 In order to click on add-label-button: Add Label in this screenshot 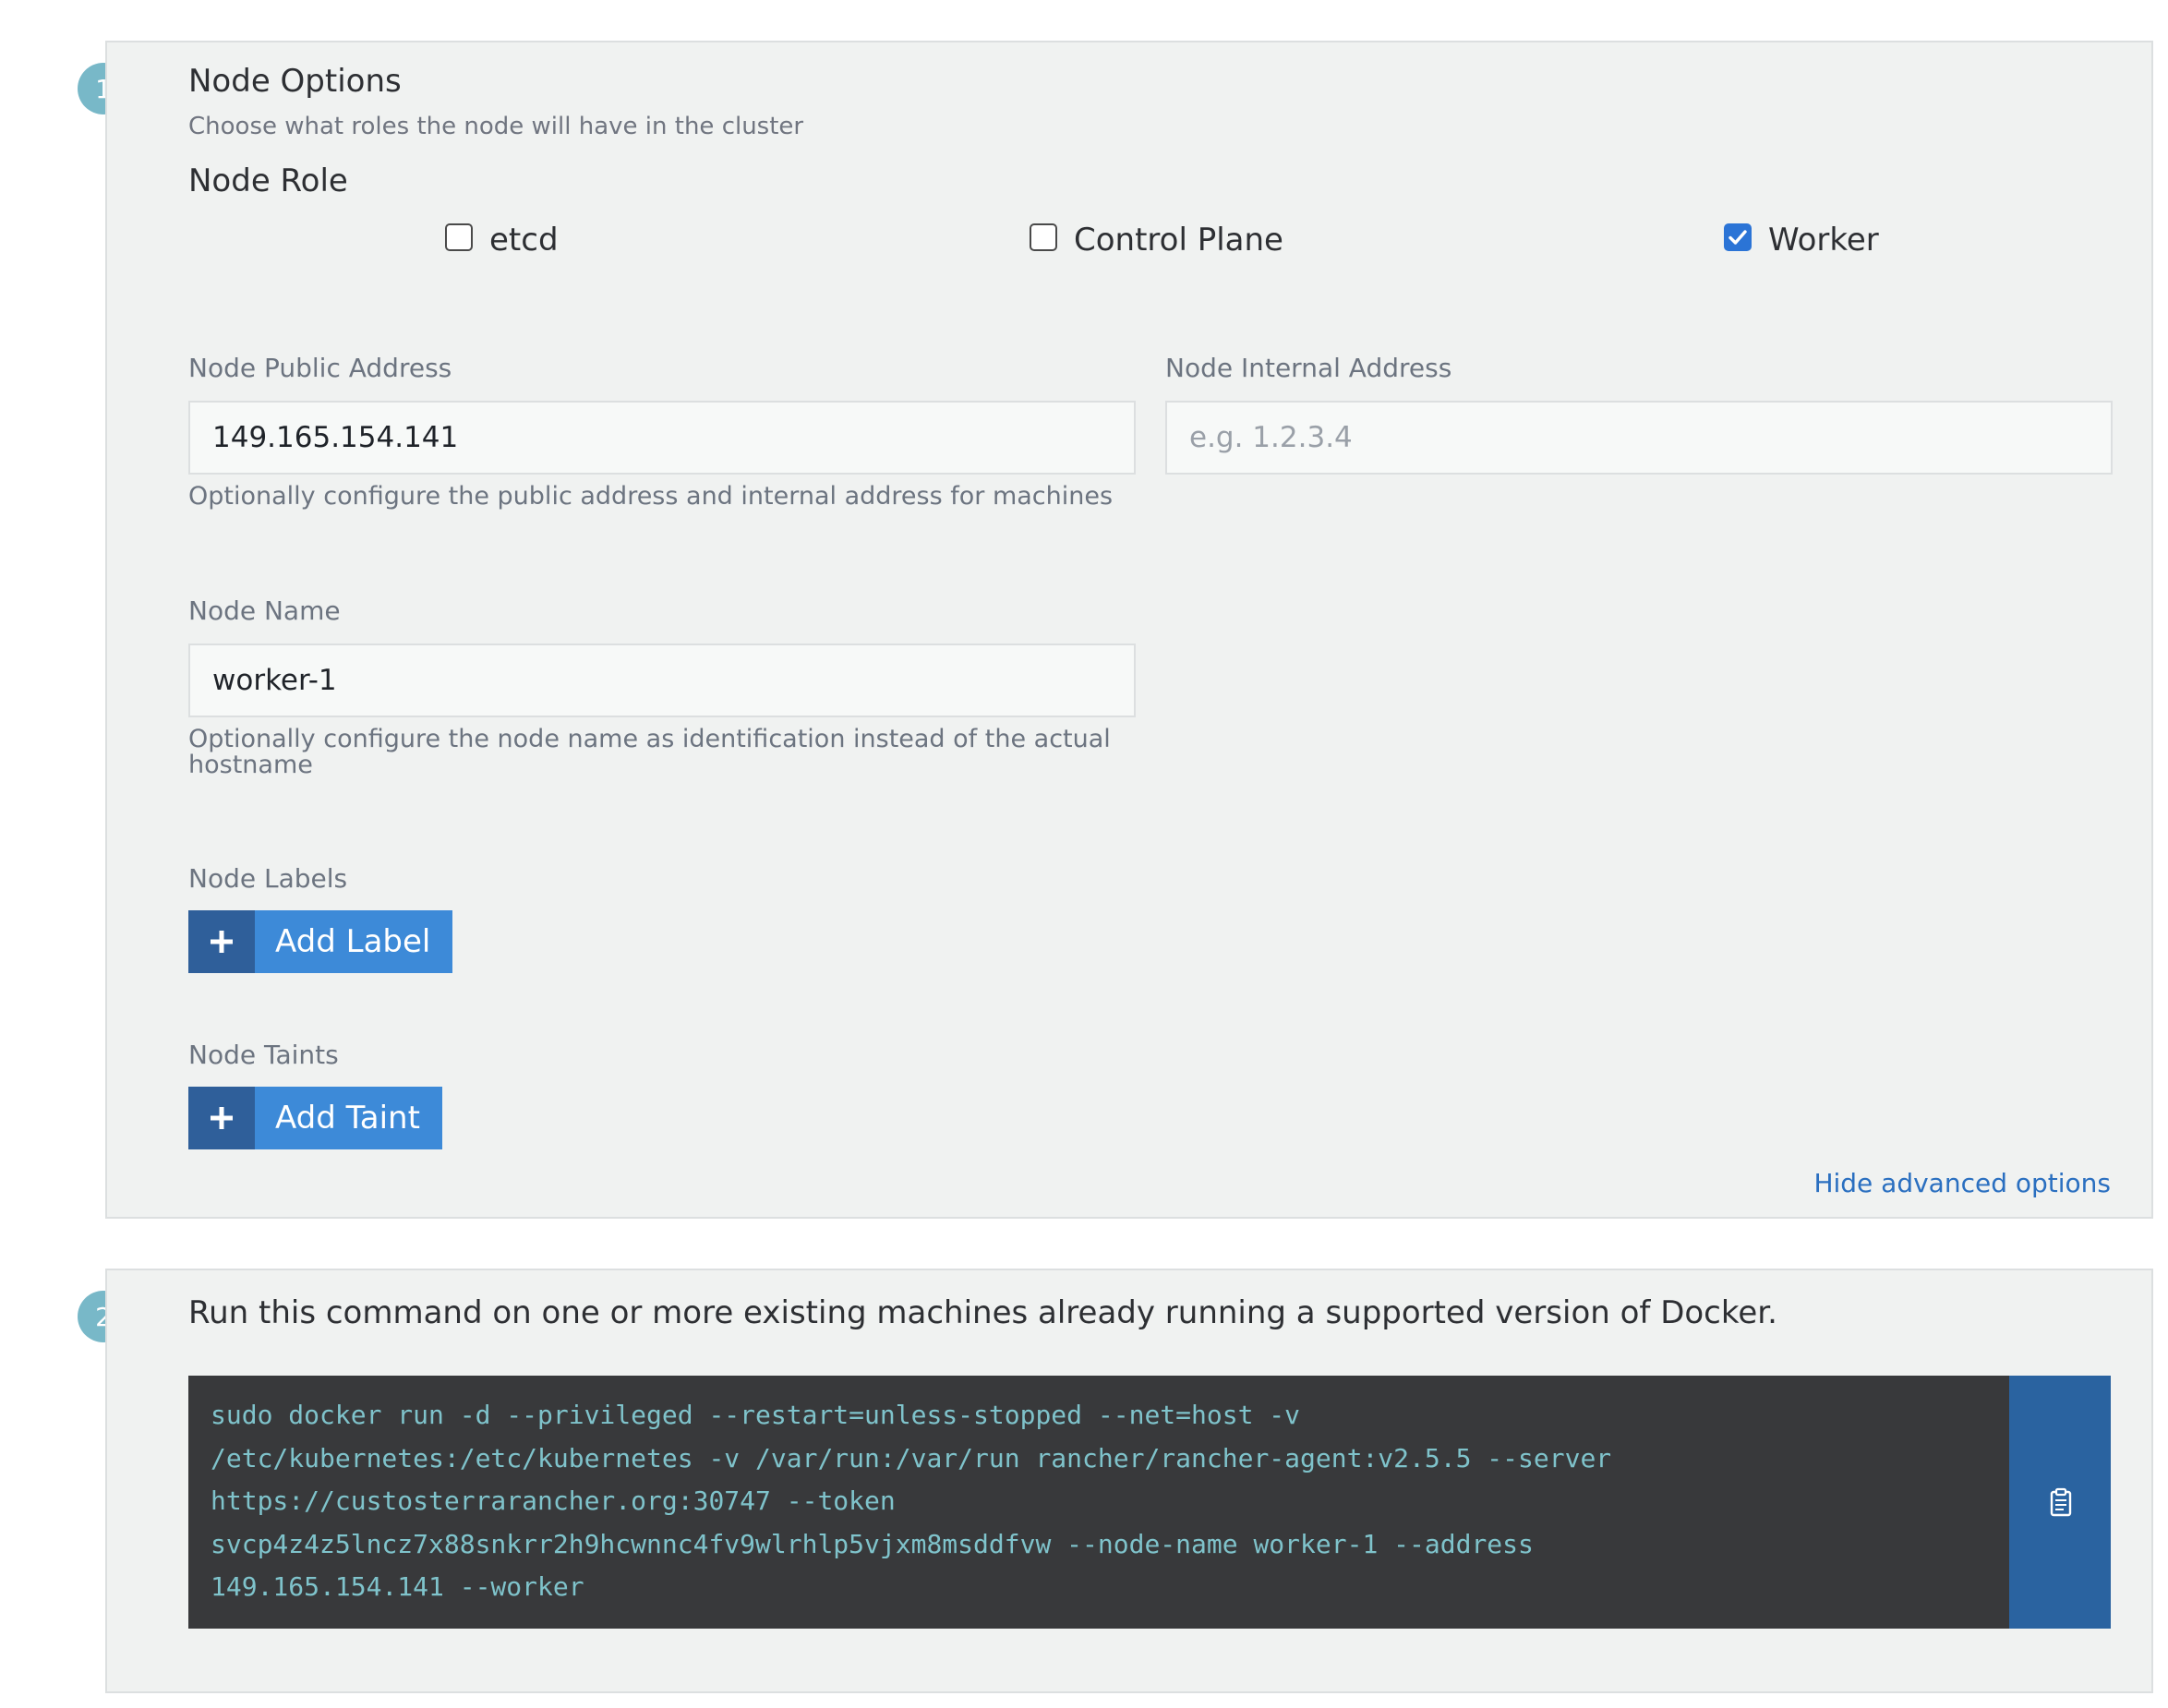, I will do `click(321, 941)`.